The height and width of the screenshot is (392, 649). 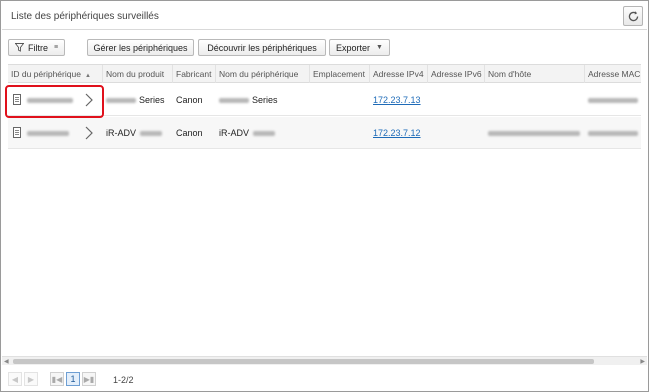 What do you see at coordinates (353, 47) in the screenshot?
I see `export-label: Exporter` at bounding box center [353, 47].